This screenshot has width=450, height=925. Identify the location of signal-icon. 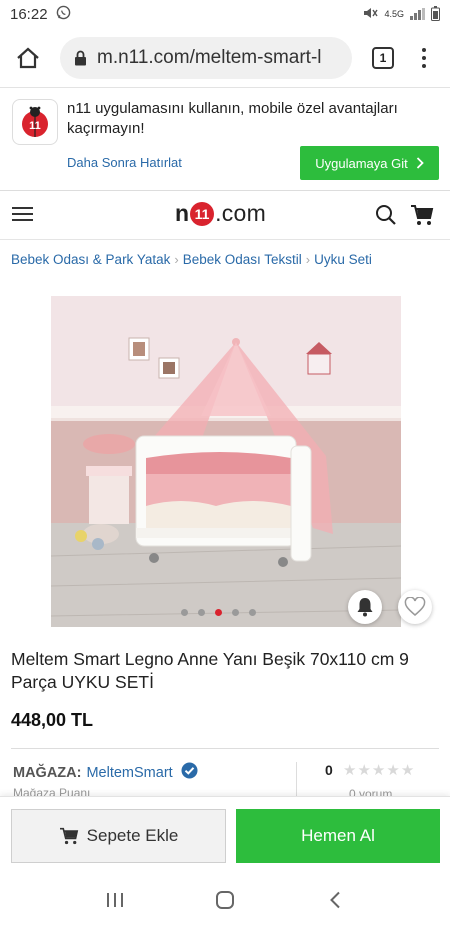
(417, 14).